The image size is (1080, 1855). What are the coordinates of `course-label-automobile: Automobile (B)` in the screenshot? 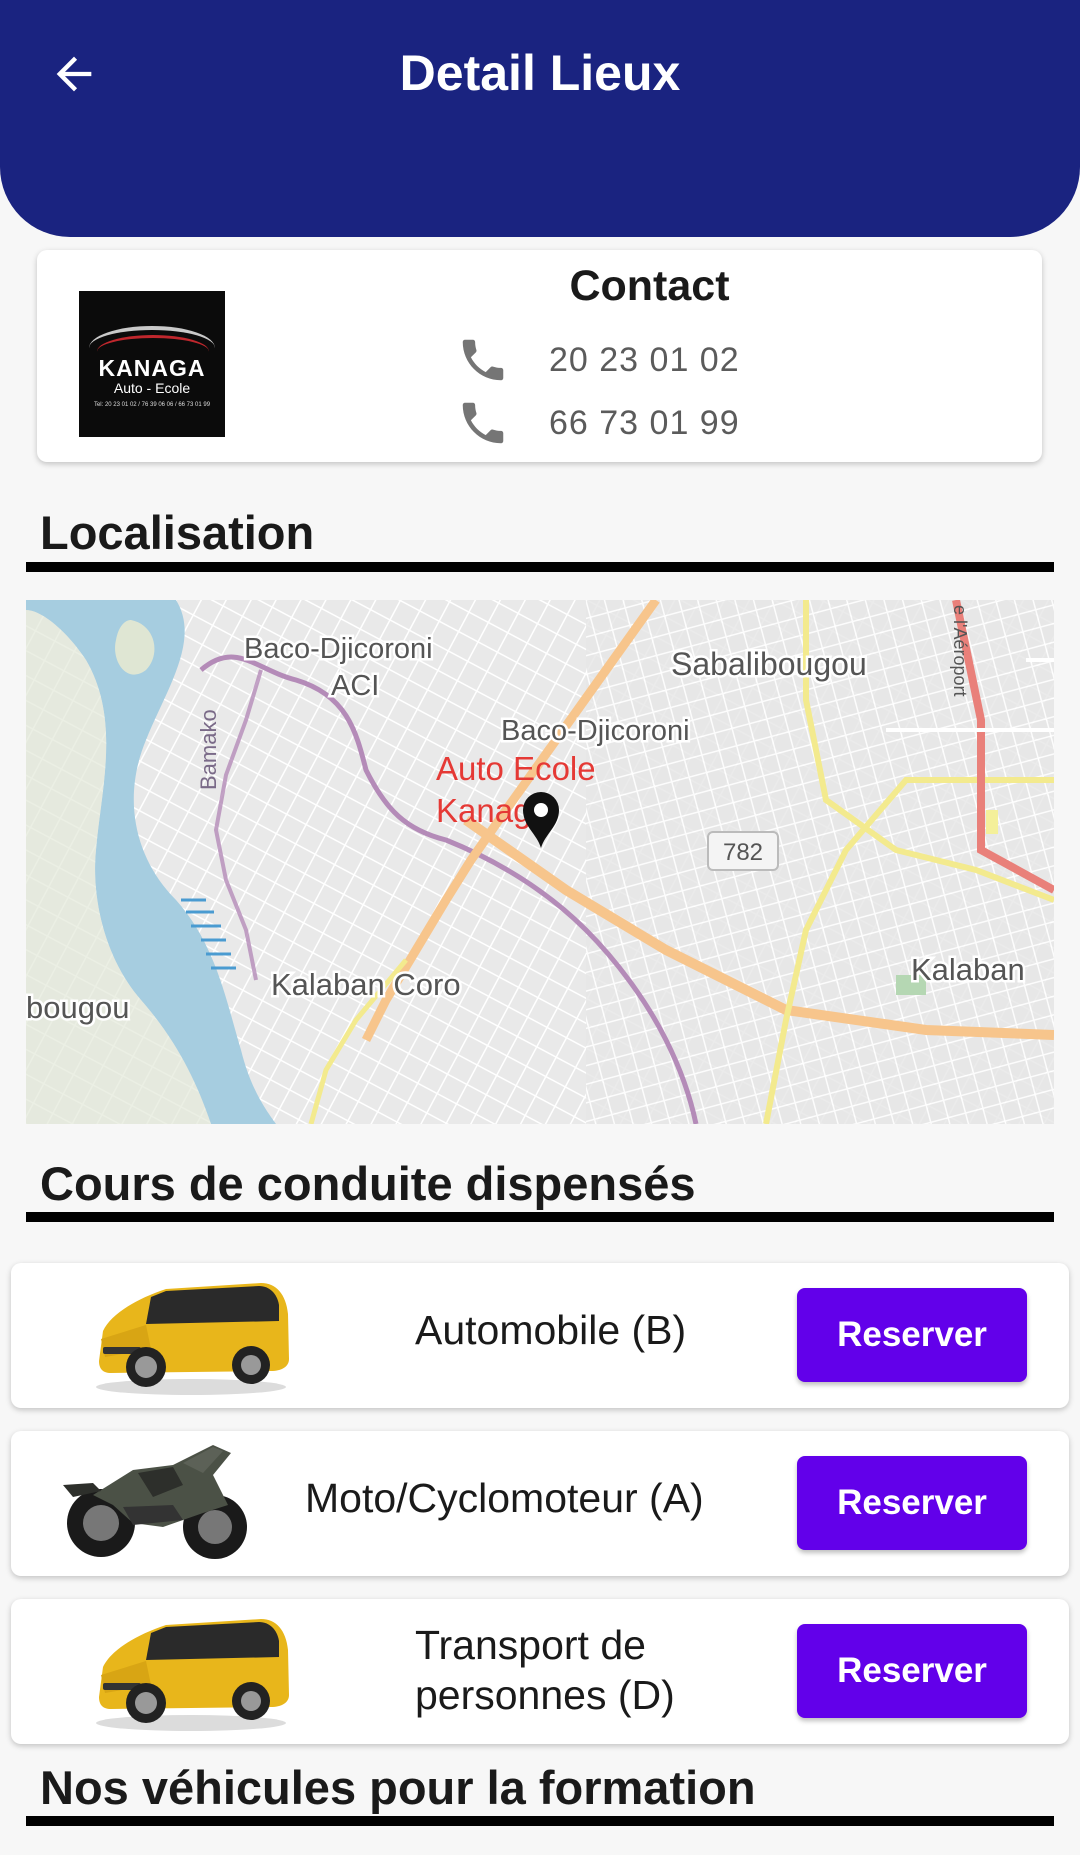 It's located at (551, 1330).